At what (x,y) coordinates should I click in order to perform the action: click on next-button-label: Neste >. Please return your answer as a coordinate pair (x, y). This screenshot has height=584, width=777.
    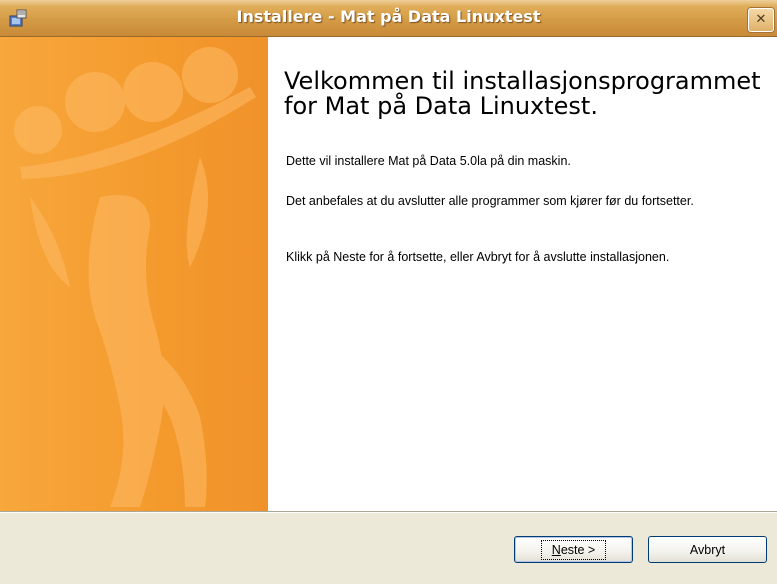
    Looking at the image, I should click on (573, 549).